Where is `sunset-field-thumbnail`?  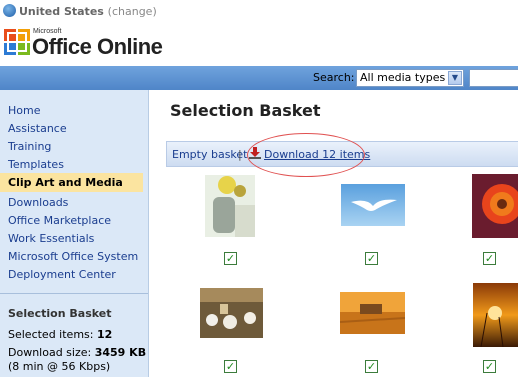
sunset-field-thumbnail is located at coordinates (495, 315).